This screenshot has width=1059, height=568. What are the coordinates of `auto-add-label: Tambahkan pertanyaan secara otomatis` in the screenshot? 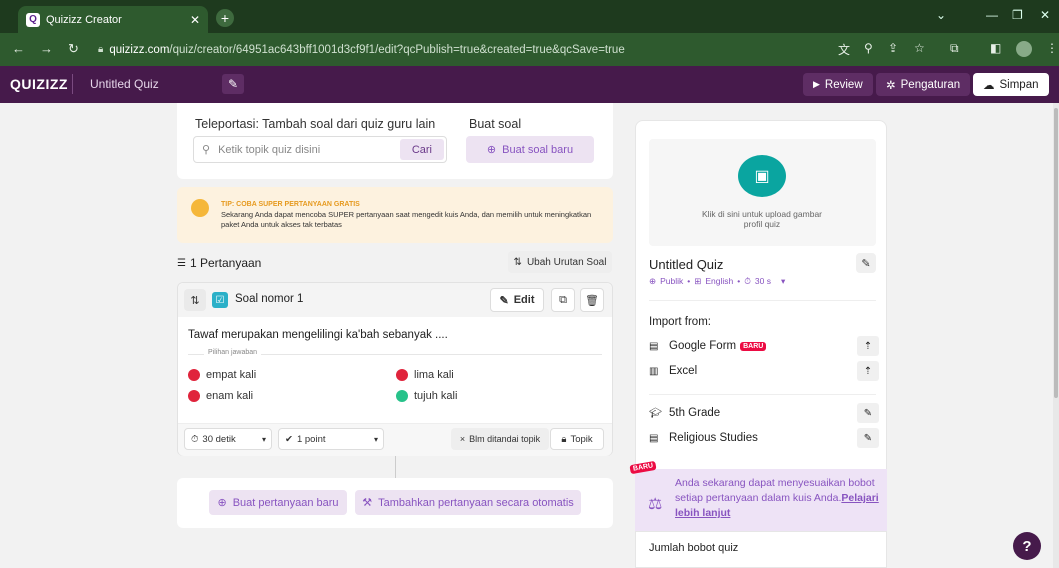 It's located at (476, 502).